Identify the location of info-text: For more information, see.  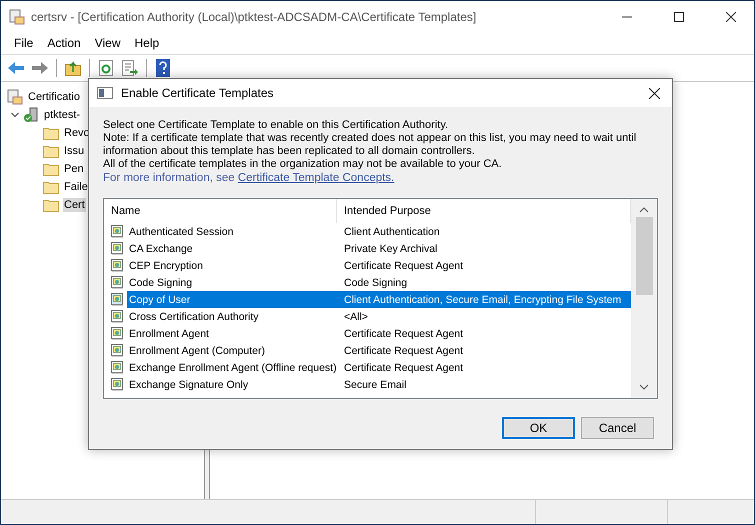
(169, 178).